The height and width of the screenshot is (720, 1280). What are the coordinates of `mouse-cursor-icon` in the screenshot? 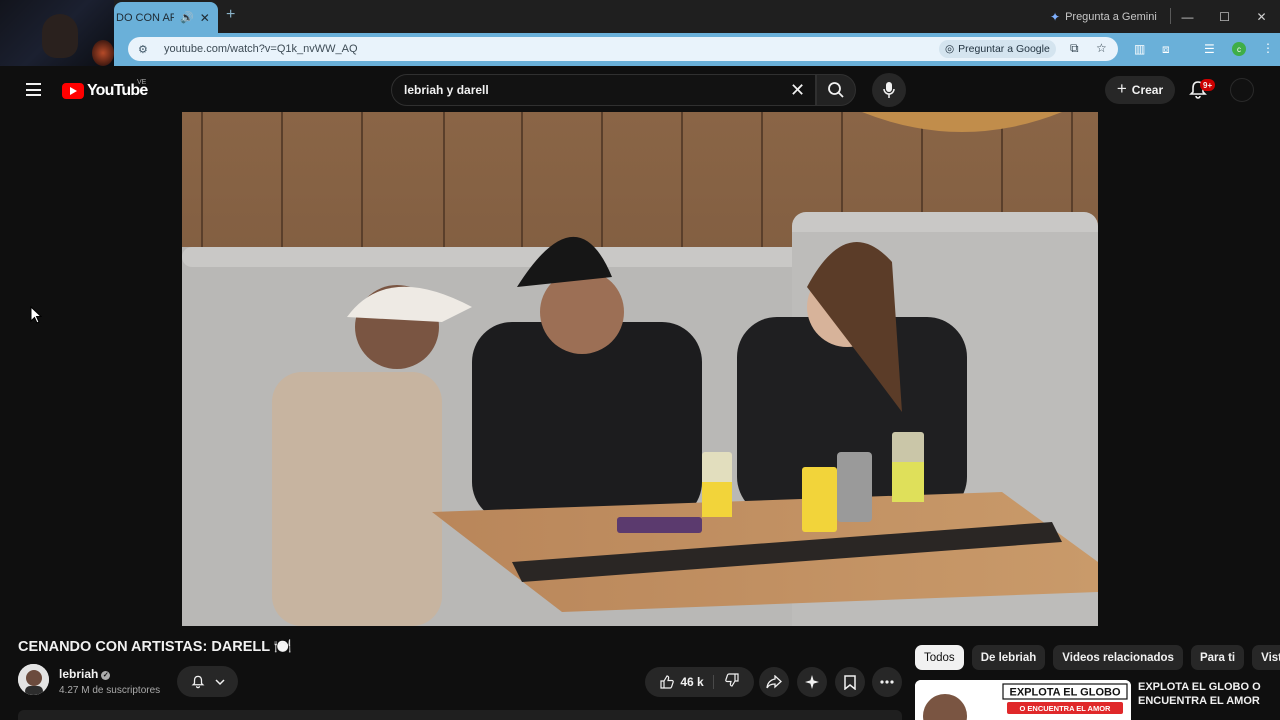 It's located at (36, 315).